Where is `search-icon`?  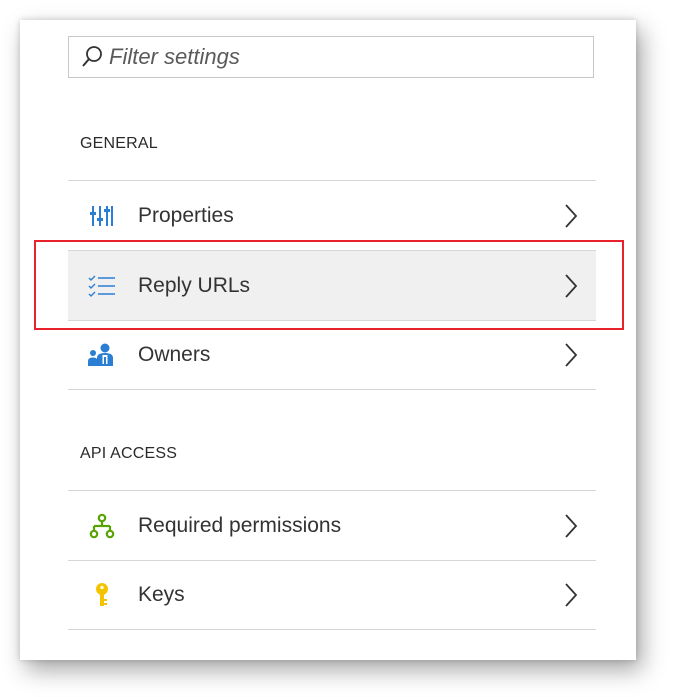
search-icon is located at coordinates (92, 57).